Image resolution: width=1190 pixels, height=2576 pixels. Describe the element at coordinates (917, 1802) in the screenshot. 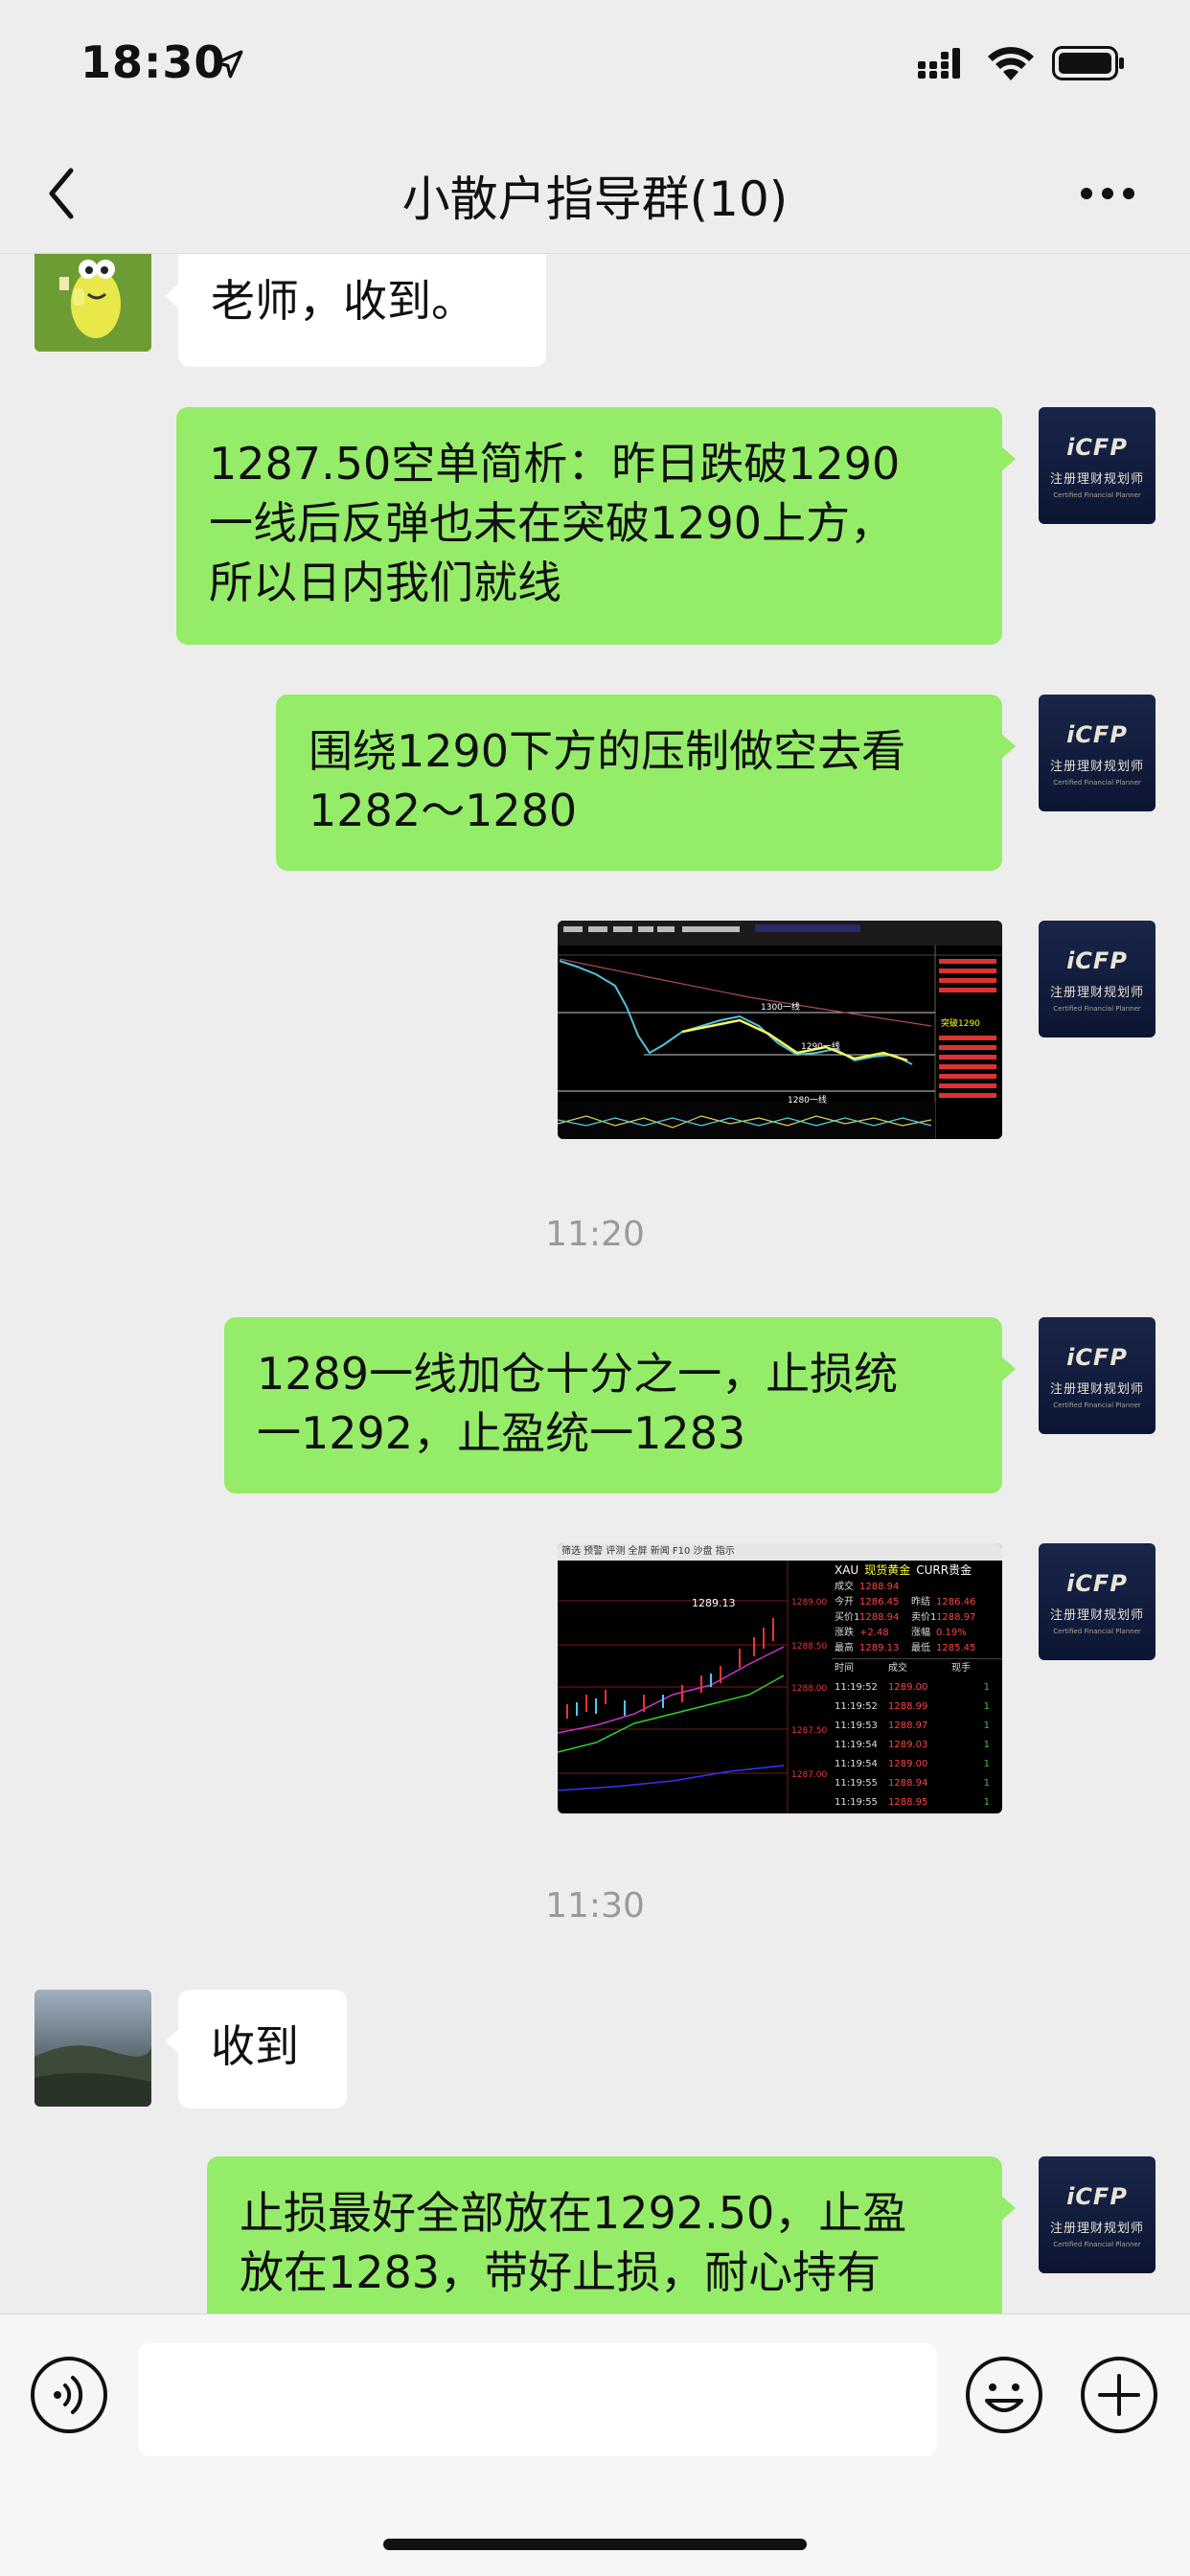

I see `trade-row: 11:19:55 1288.95 1` at that location.